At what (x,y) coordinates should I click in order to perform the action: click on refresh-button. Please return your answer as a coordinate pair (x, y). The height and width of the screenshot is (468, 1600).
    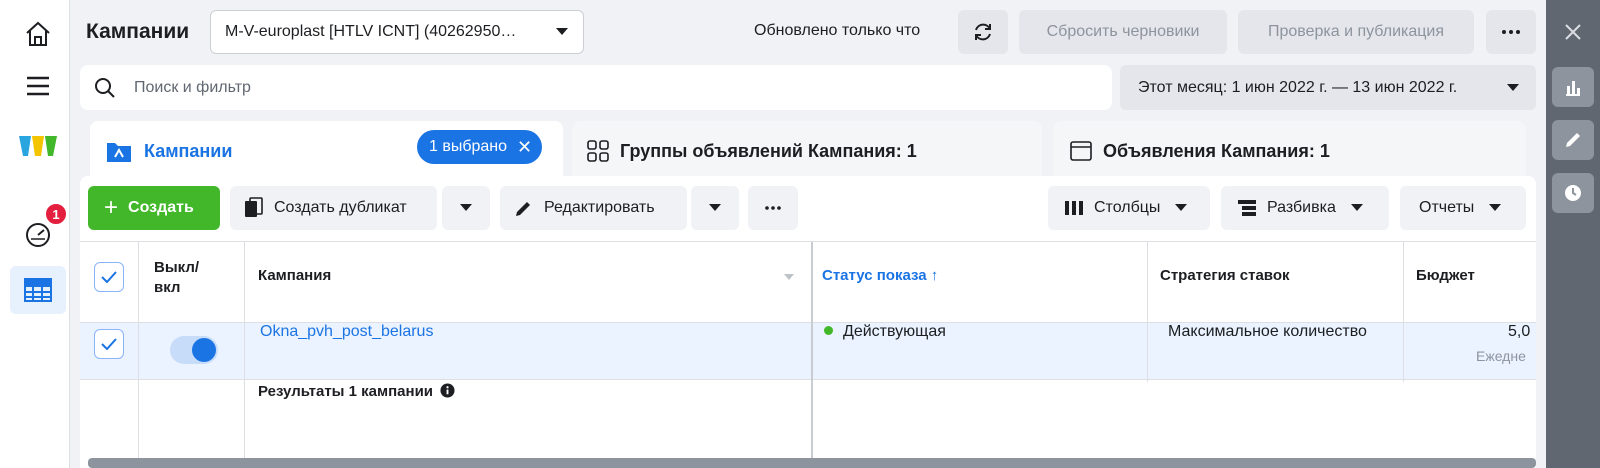
    Looking at the image, I should click on (983, 32).